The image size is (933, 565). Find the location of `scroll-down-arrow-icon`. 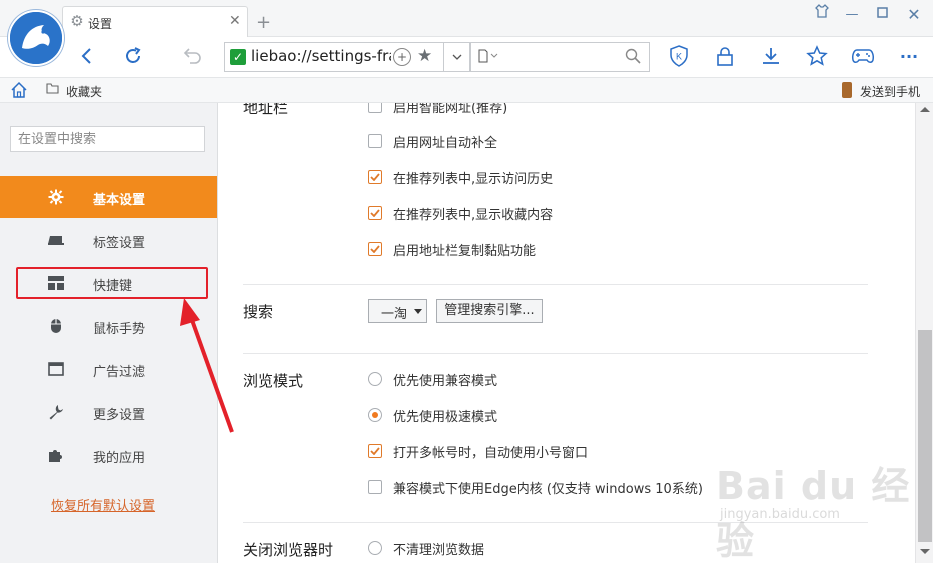

scroll-down-arrow-icon is located at coordinates (925, 551).